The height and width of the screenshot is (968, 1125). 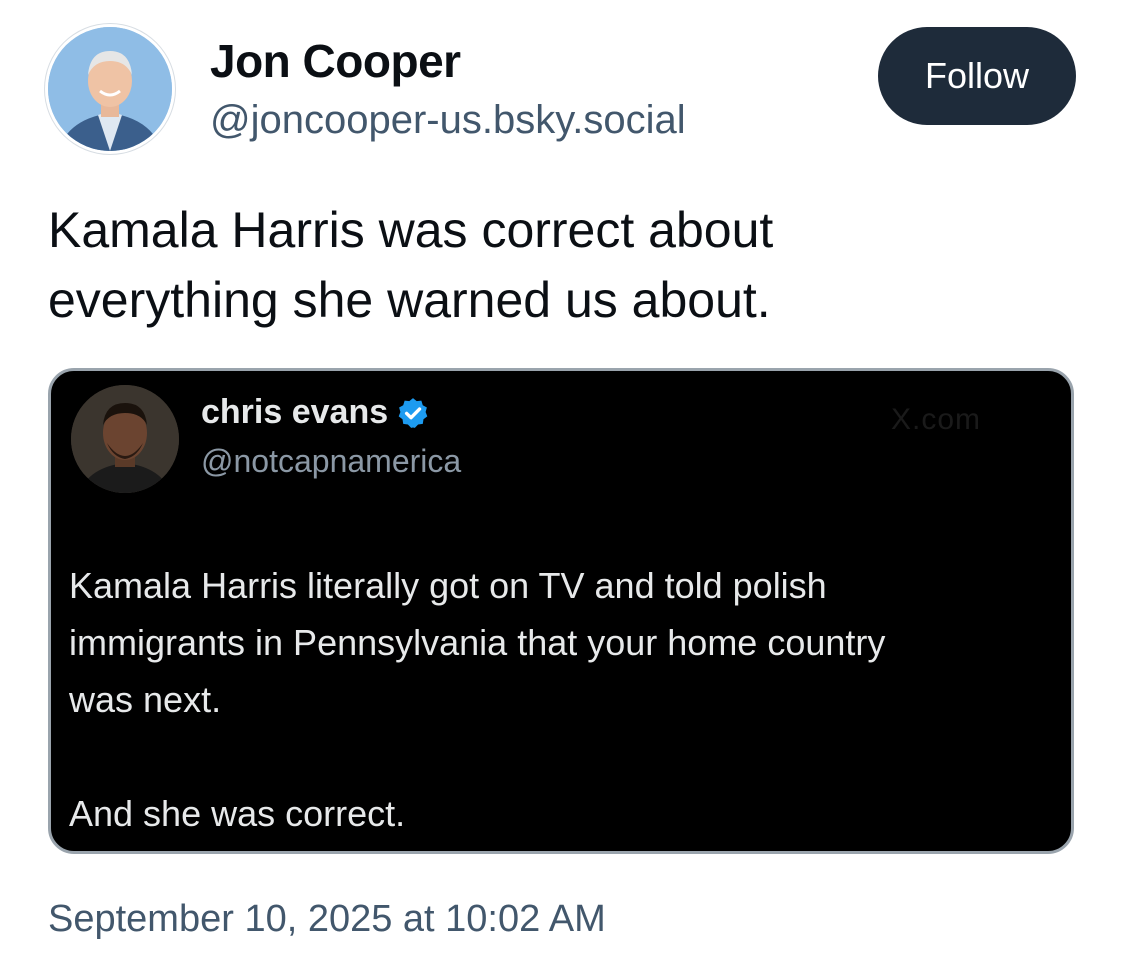 I want to click on embed-avatar, so click(x=125, y=439).